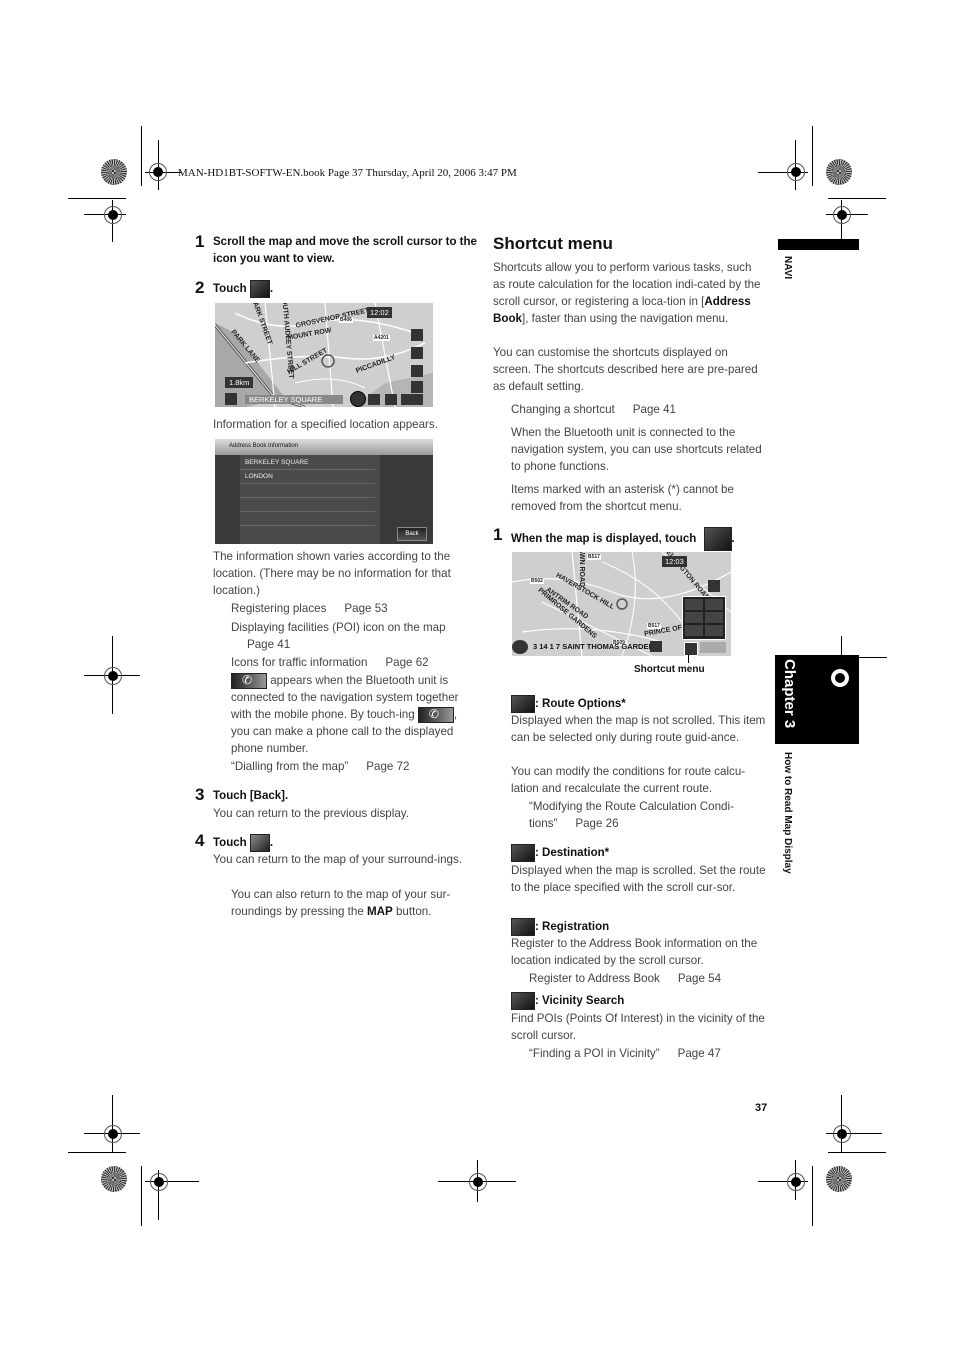 This screenshot has width=954, height=1351. I want to click on ref-registering-places: Registering places Page 53, so click(309, 608).